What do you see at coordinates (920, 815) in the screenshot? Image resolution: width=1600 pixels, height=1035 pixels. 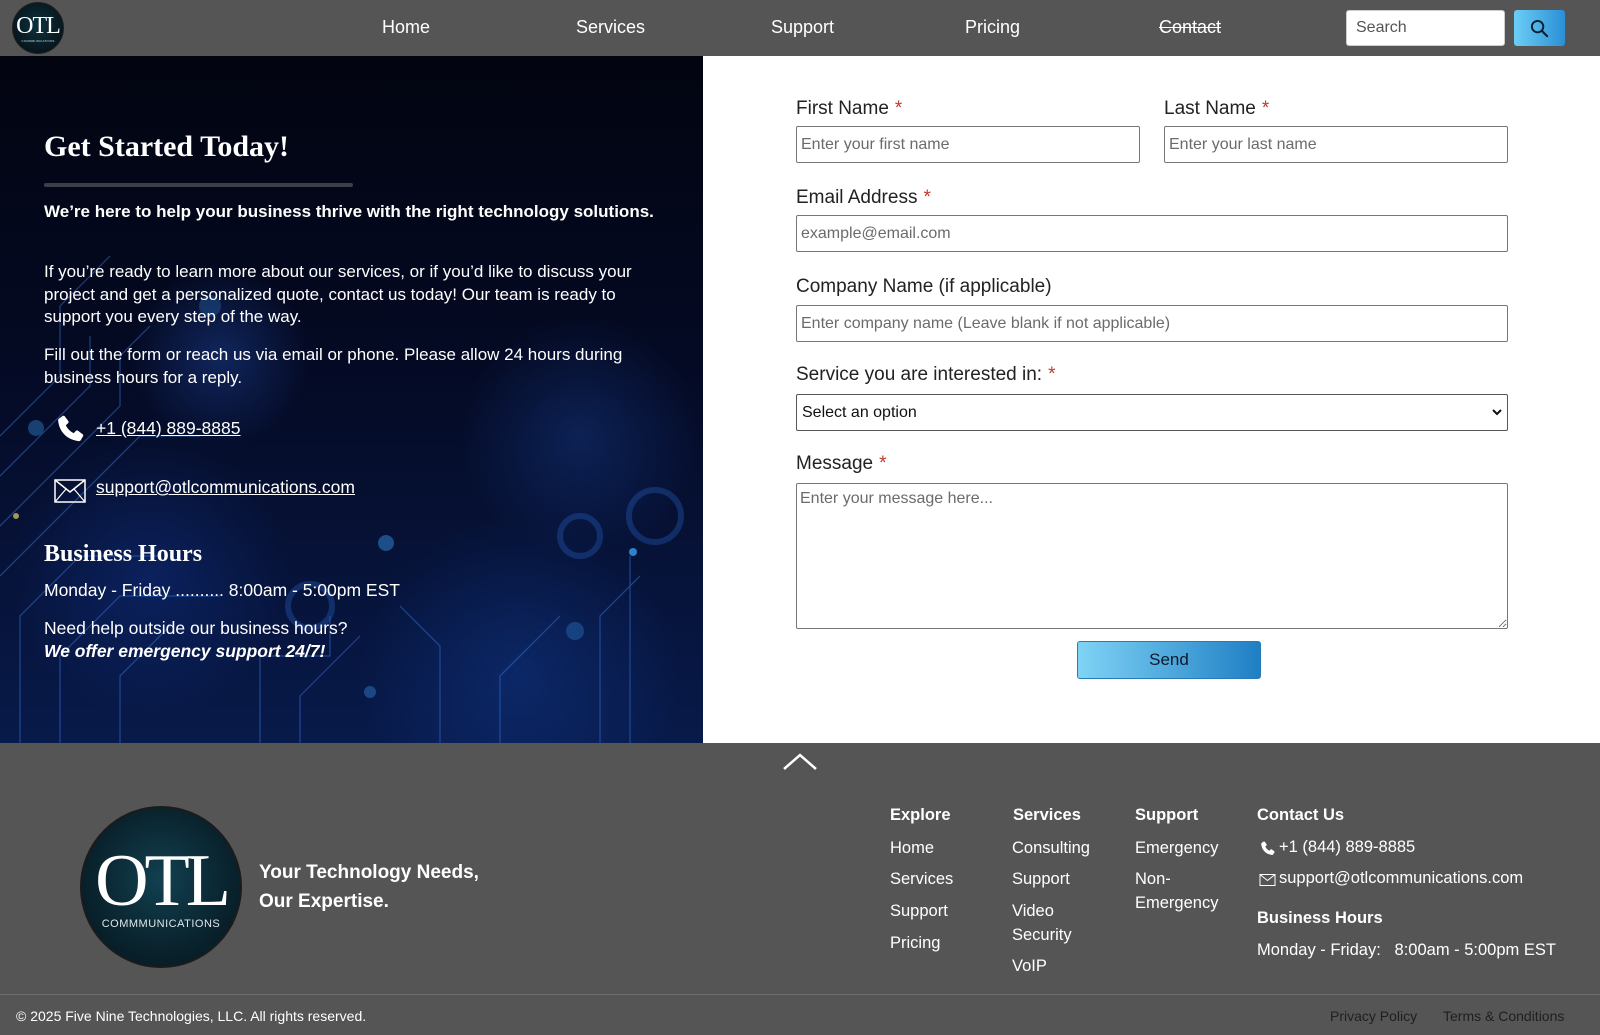 I see `explore-heading: Explore` at bounding box center [920, 815].